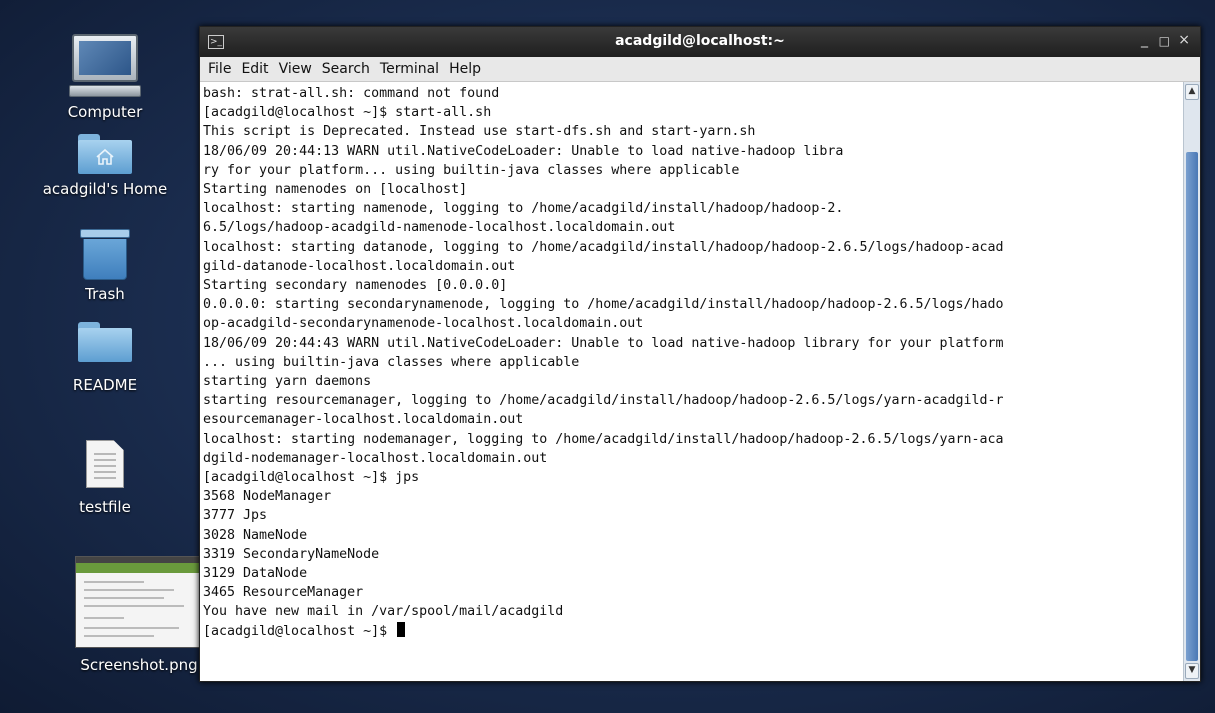 The image size is (1215, 713). What do you see at coordinates (219, 69) in the screenshot?
I see `menu-file: File` at bounding box center [219, 69].